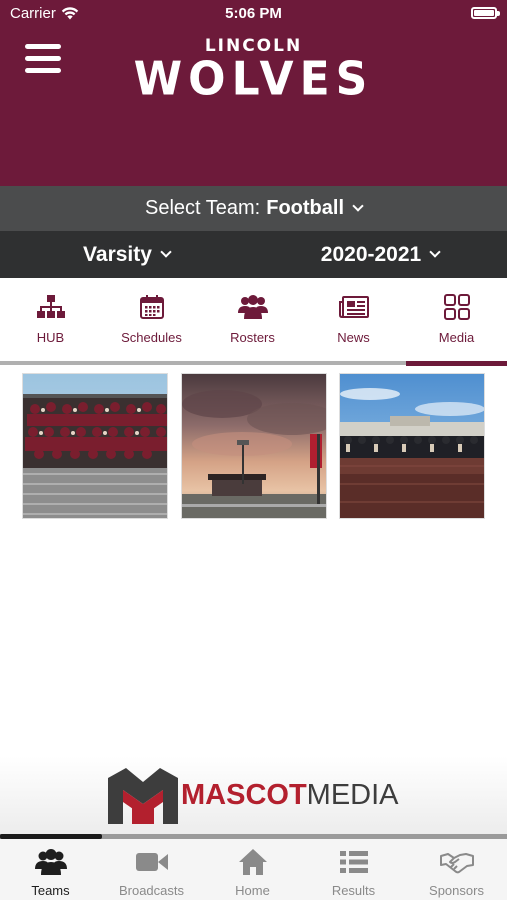  What do you see at coordinates (252, 337) in the screenshot?
I see `tab-label: Rosters` at bounding box center [252, 337].